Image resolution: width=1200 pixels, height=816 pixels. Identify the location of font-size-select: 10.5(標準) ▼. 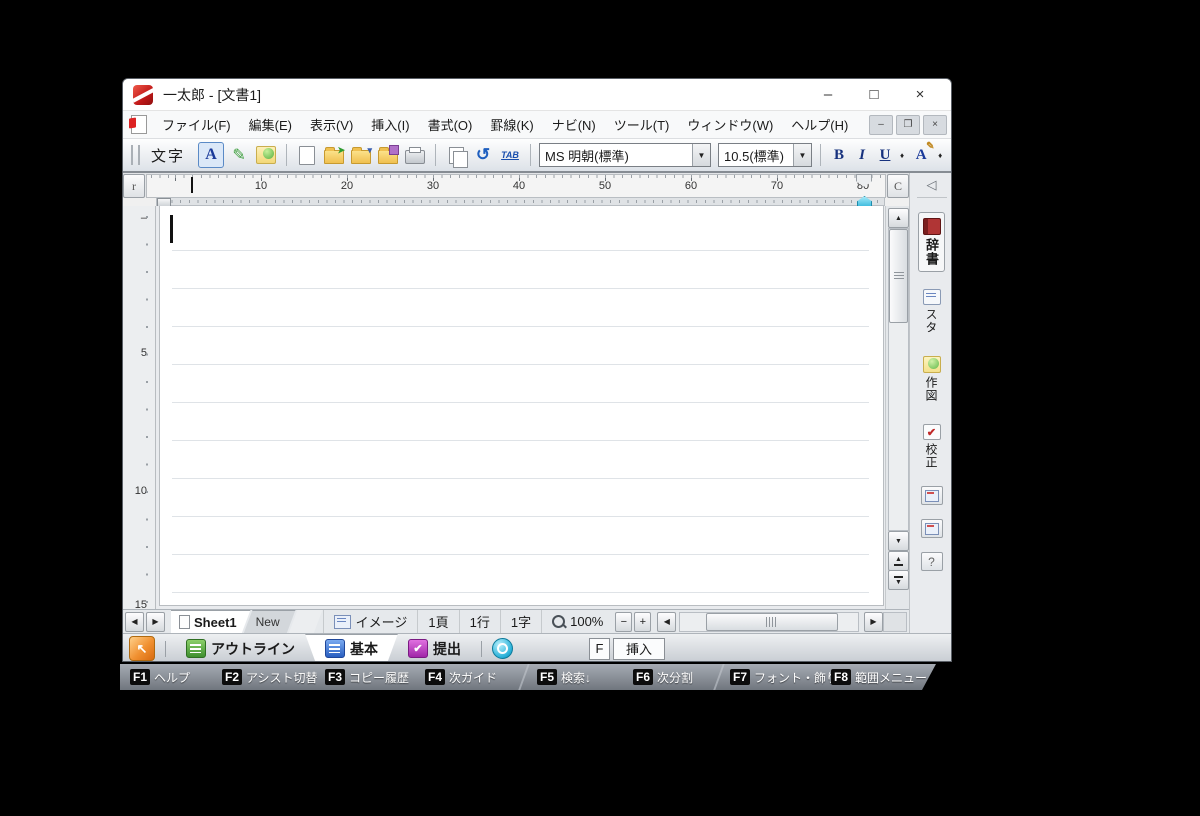
(765, 155).